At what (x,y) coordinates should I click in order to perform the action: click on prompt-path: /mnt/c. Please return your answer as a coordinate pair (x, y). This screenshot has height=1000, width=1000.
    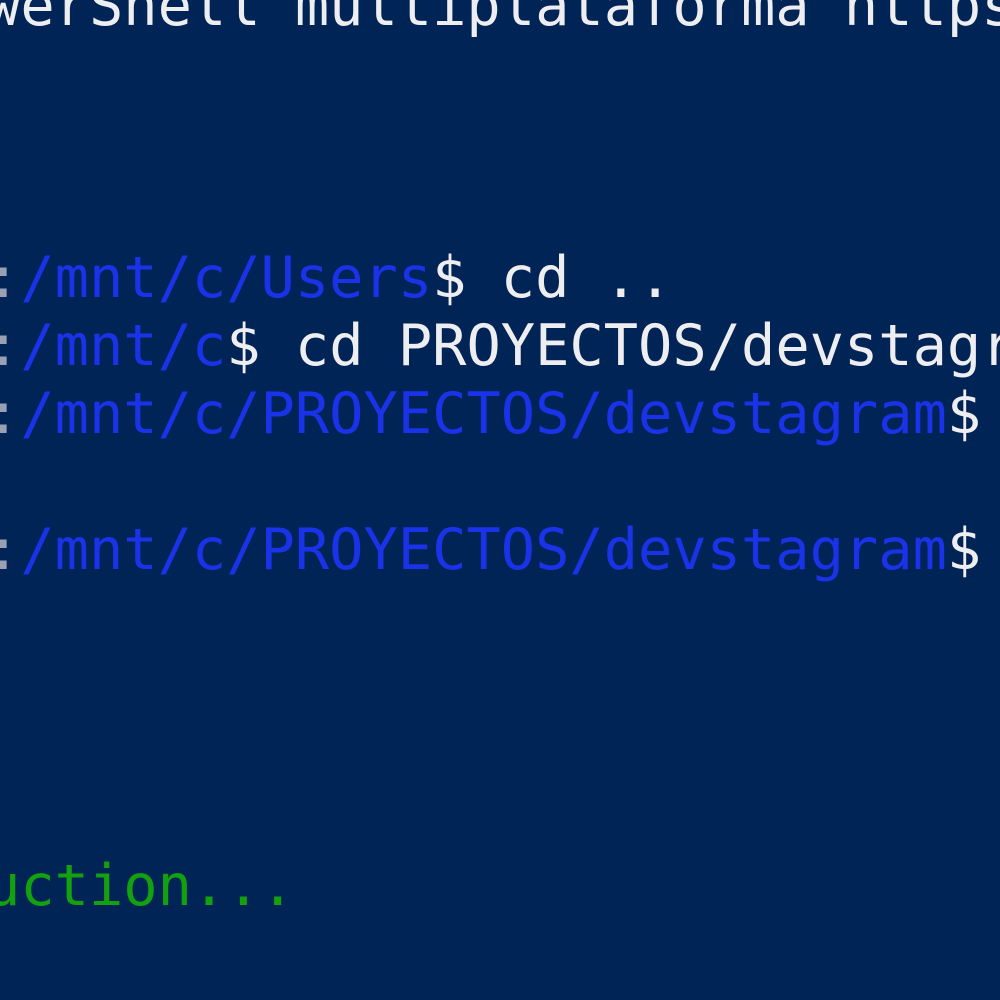
    Looking at the image, I should click on (123, 346).